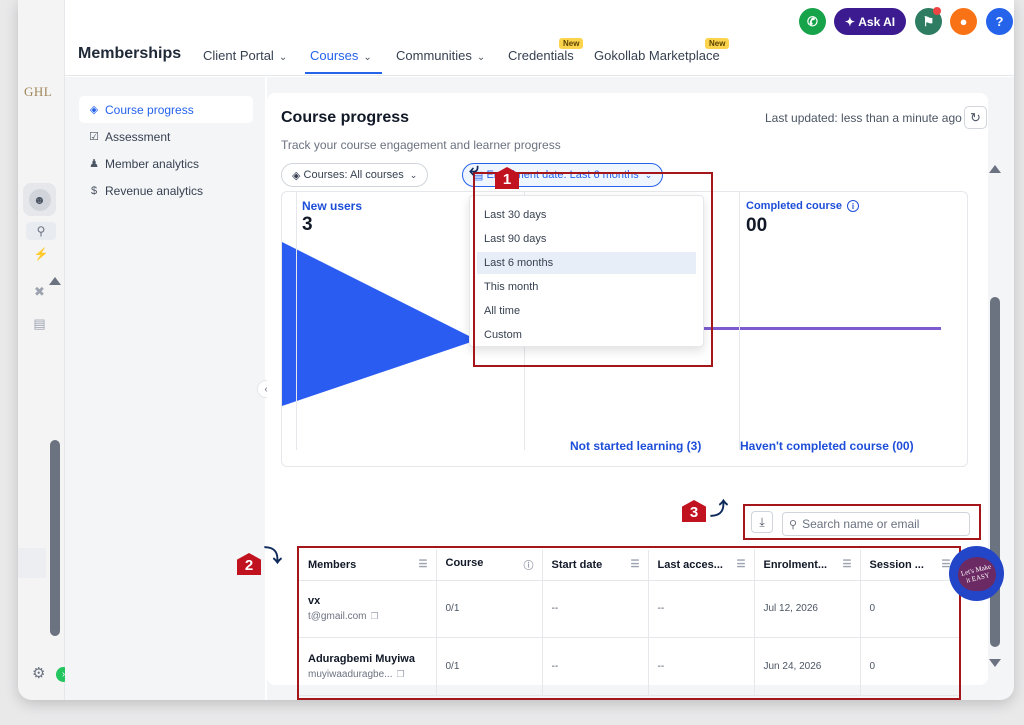  What do you see at coordinates (332, 206) in the screenshot?
I see `new-users-label: New users` at bounding box center [332, 206].